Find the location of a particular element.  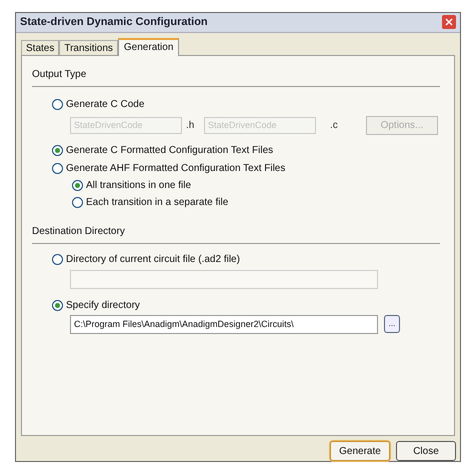

directory-field: C:\Program Files\Anadigm\AnadigmDesigner2\Circuits\ is located at coordinates (224, 324).